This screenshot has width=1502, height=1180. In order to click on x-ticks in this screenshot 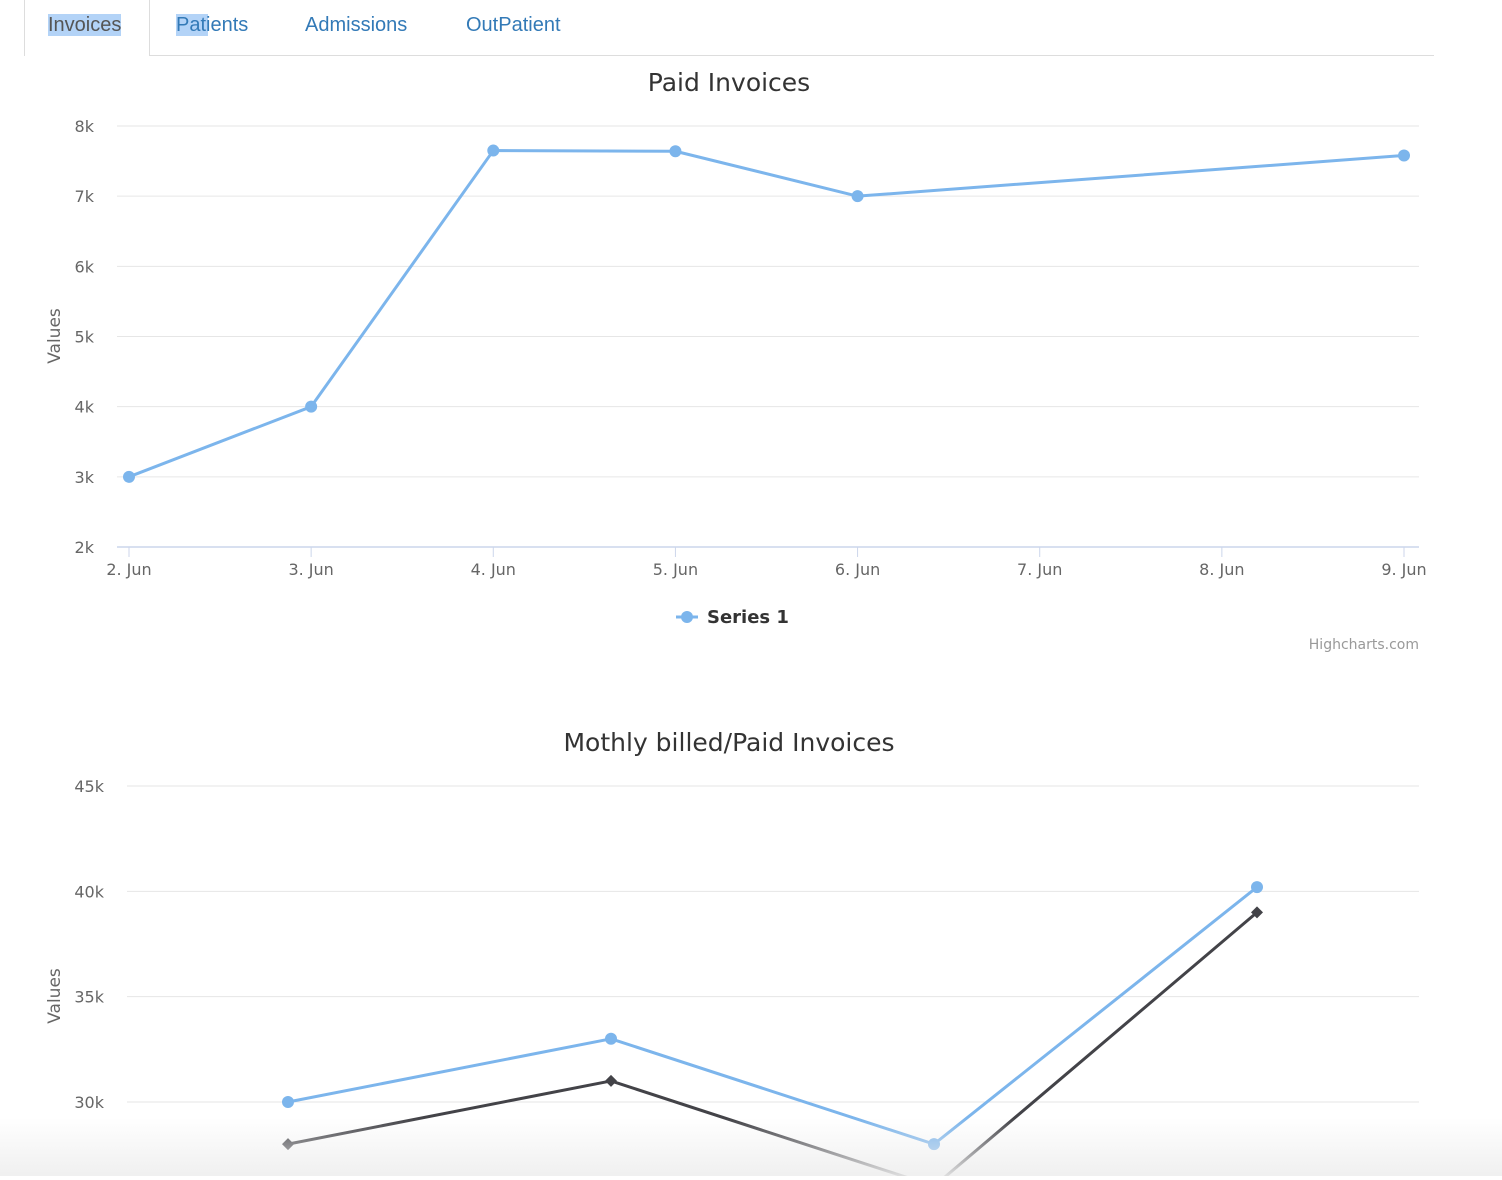, I will do `click(766, 552)`.